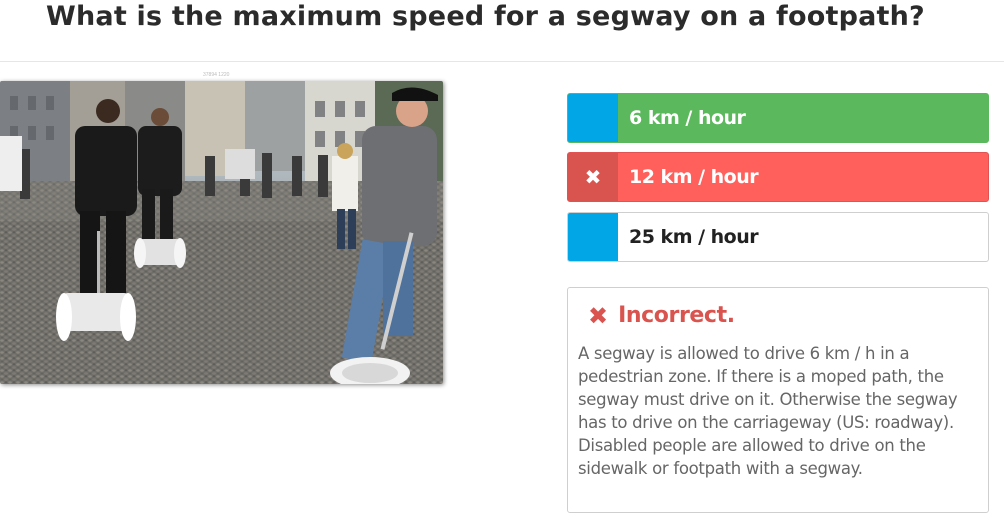 The height and width of the screenshot is (521, 1004). What do you see at coordinates (216, 75) in the screenshot?
I see `photo-credit: 37894 1220` at bounding box center [216, 75].